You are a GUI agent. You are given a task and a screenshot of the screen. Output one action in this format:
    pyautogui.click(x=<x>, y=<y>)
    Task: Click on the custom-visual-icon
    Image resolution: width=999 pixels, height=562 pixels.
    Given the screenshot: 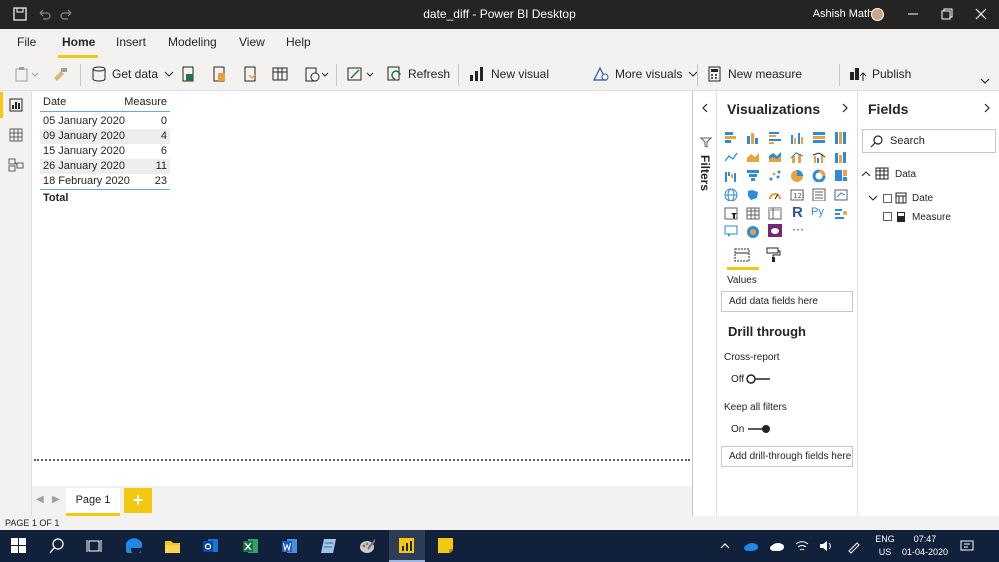 What is the action you would take?
    pyautogui.click(x=775, y=230)
    